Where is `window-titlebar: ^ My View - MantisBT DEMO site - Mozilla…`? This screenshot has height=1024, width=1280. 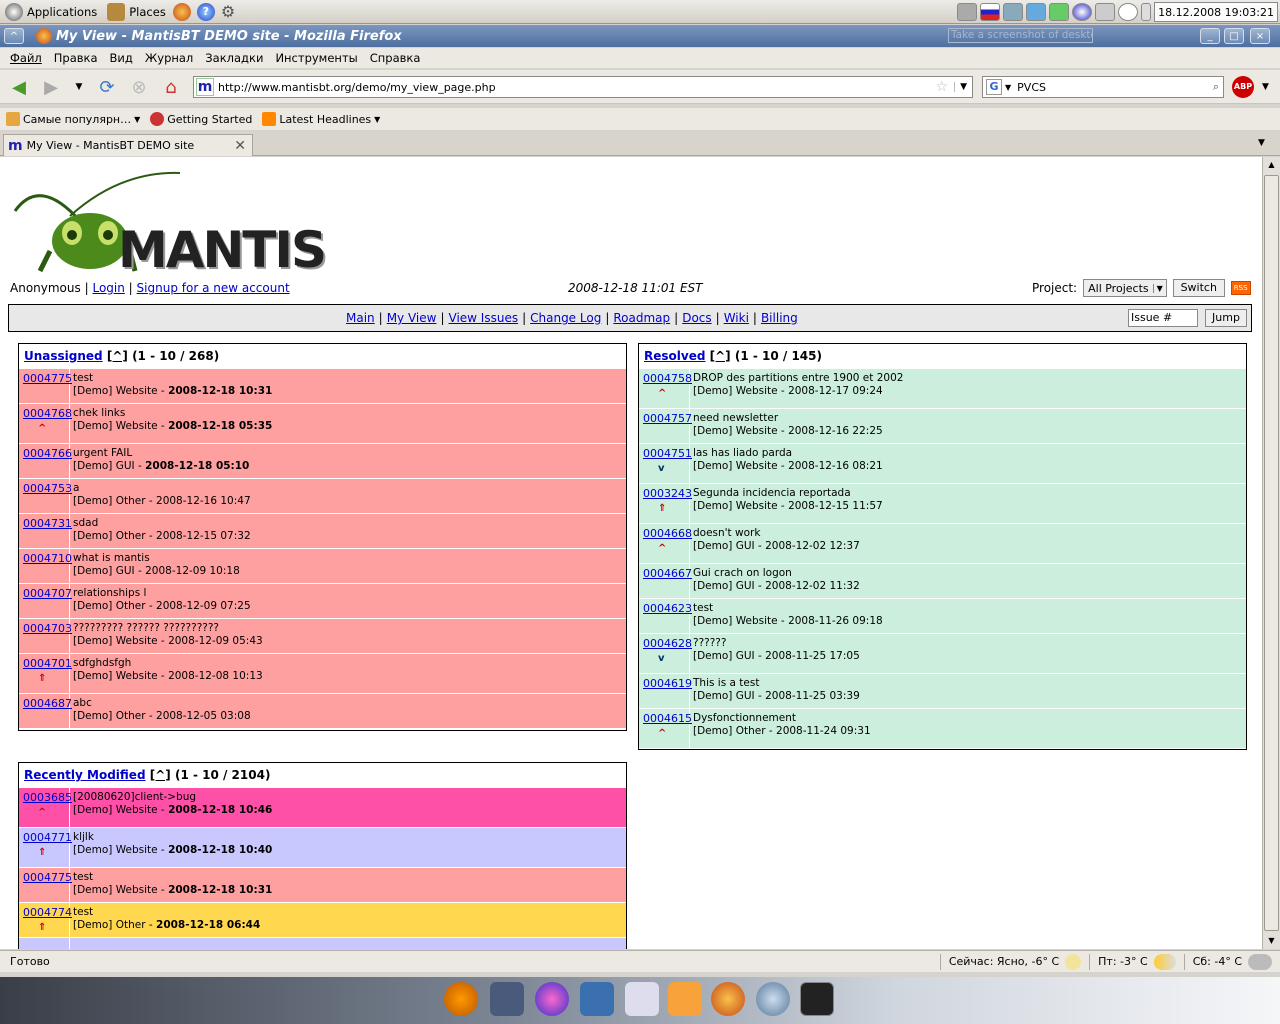
window-titlebar: ^ My View - MantisBT DEMO site - Mozilla… is located at coordinates (640, 36).